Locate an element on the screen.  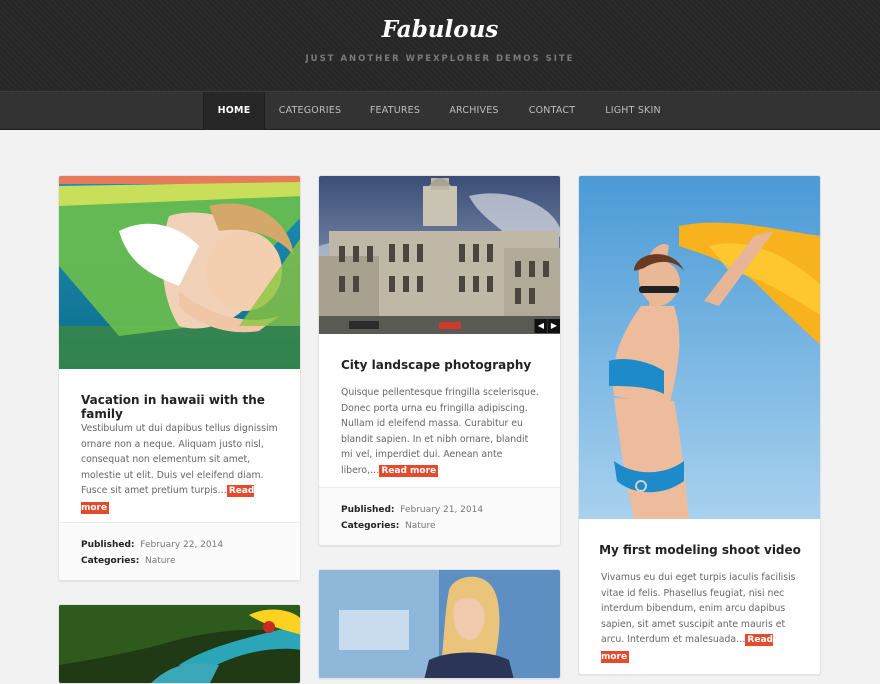
nav-item-categories: CATEGORIES is located at coordinates (310, 111).